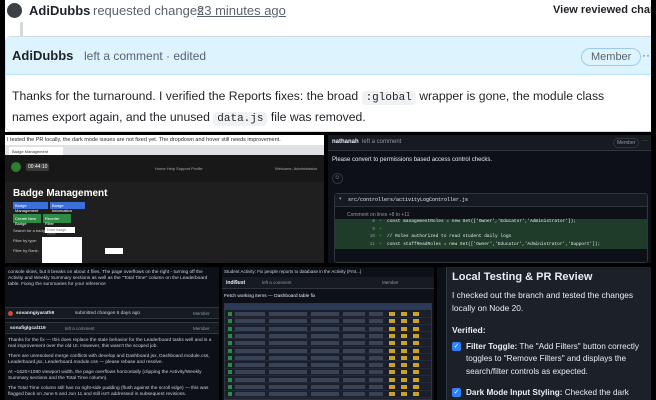 The image size is (656, 400). I want to click on comment-author: sonafiglgcal119, so click(28, 328).